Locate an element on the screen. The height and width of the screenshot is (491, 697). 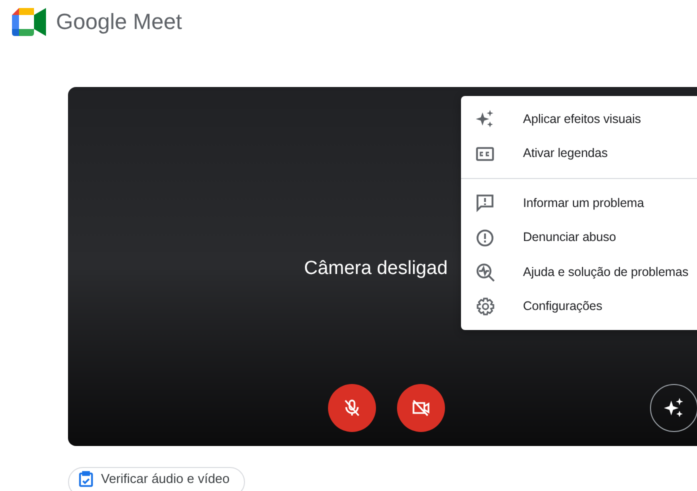
check-audio-video-button: Verificar áudio e vídeo is located at coordinates (156, 479).